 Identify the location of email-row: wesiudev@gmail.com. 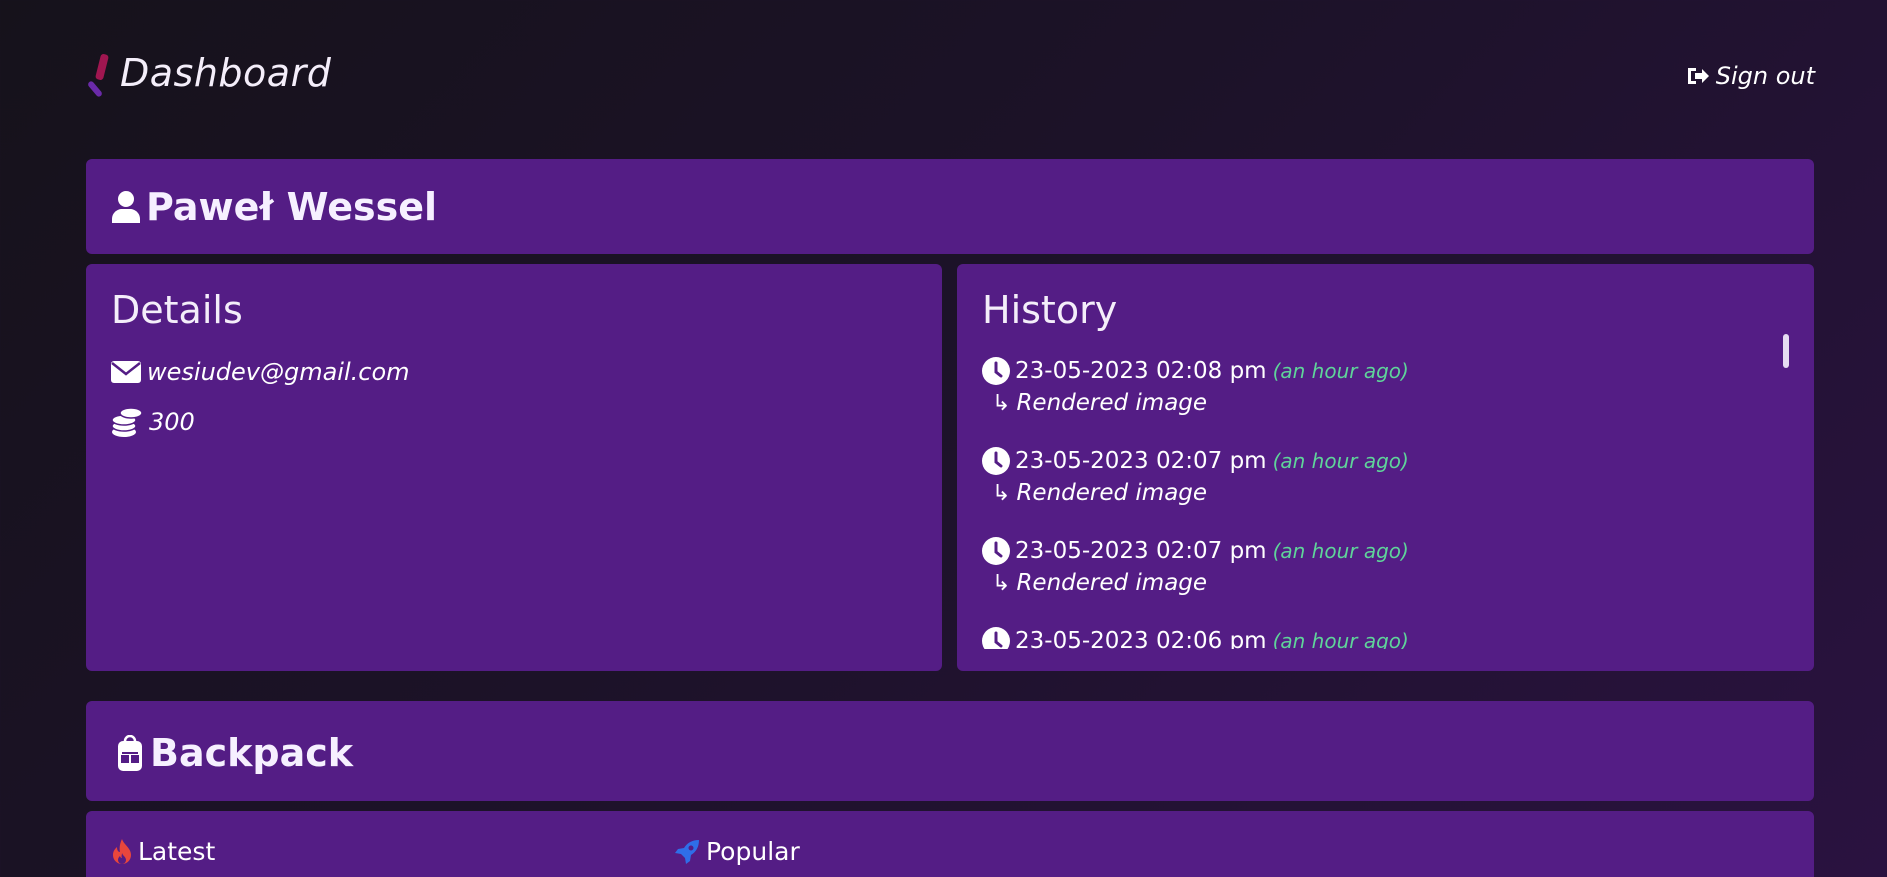
(260, 372).